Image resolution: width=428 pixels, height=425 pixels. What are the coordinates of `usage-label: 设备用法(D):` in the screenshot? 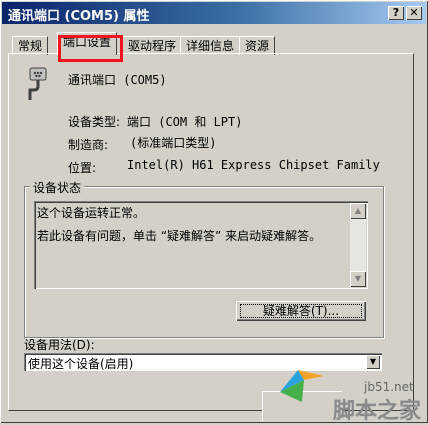 It's located at (59, 345).